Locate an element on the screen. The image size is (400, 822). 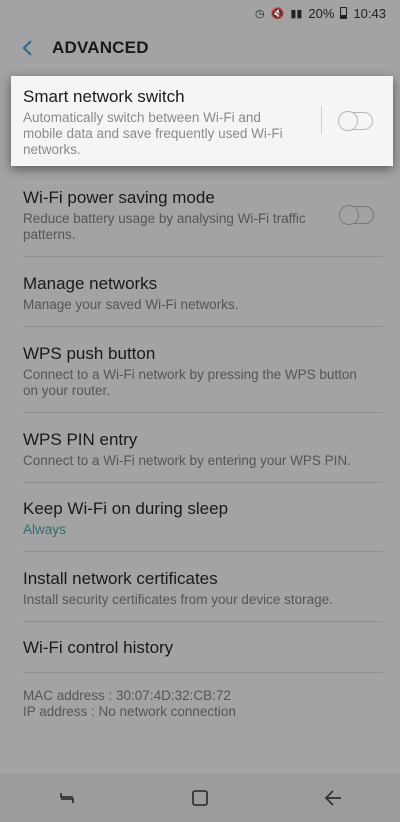
setting-title: WPS push button is located at coordinates (89, 353).